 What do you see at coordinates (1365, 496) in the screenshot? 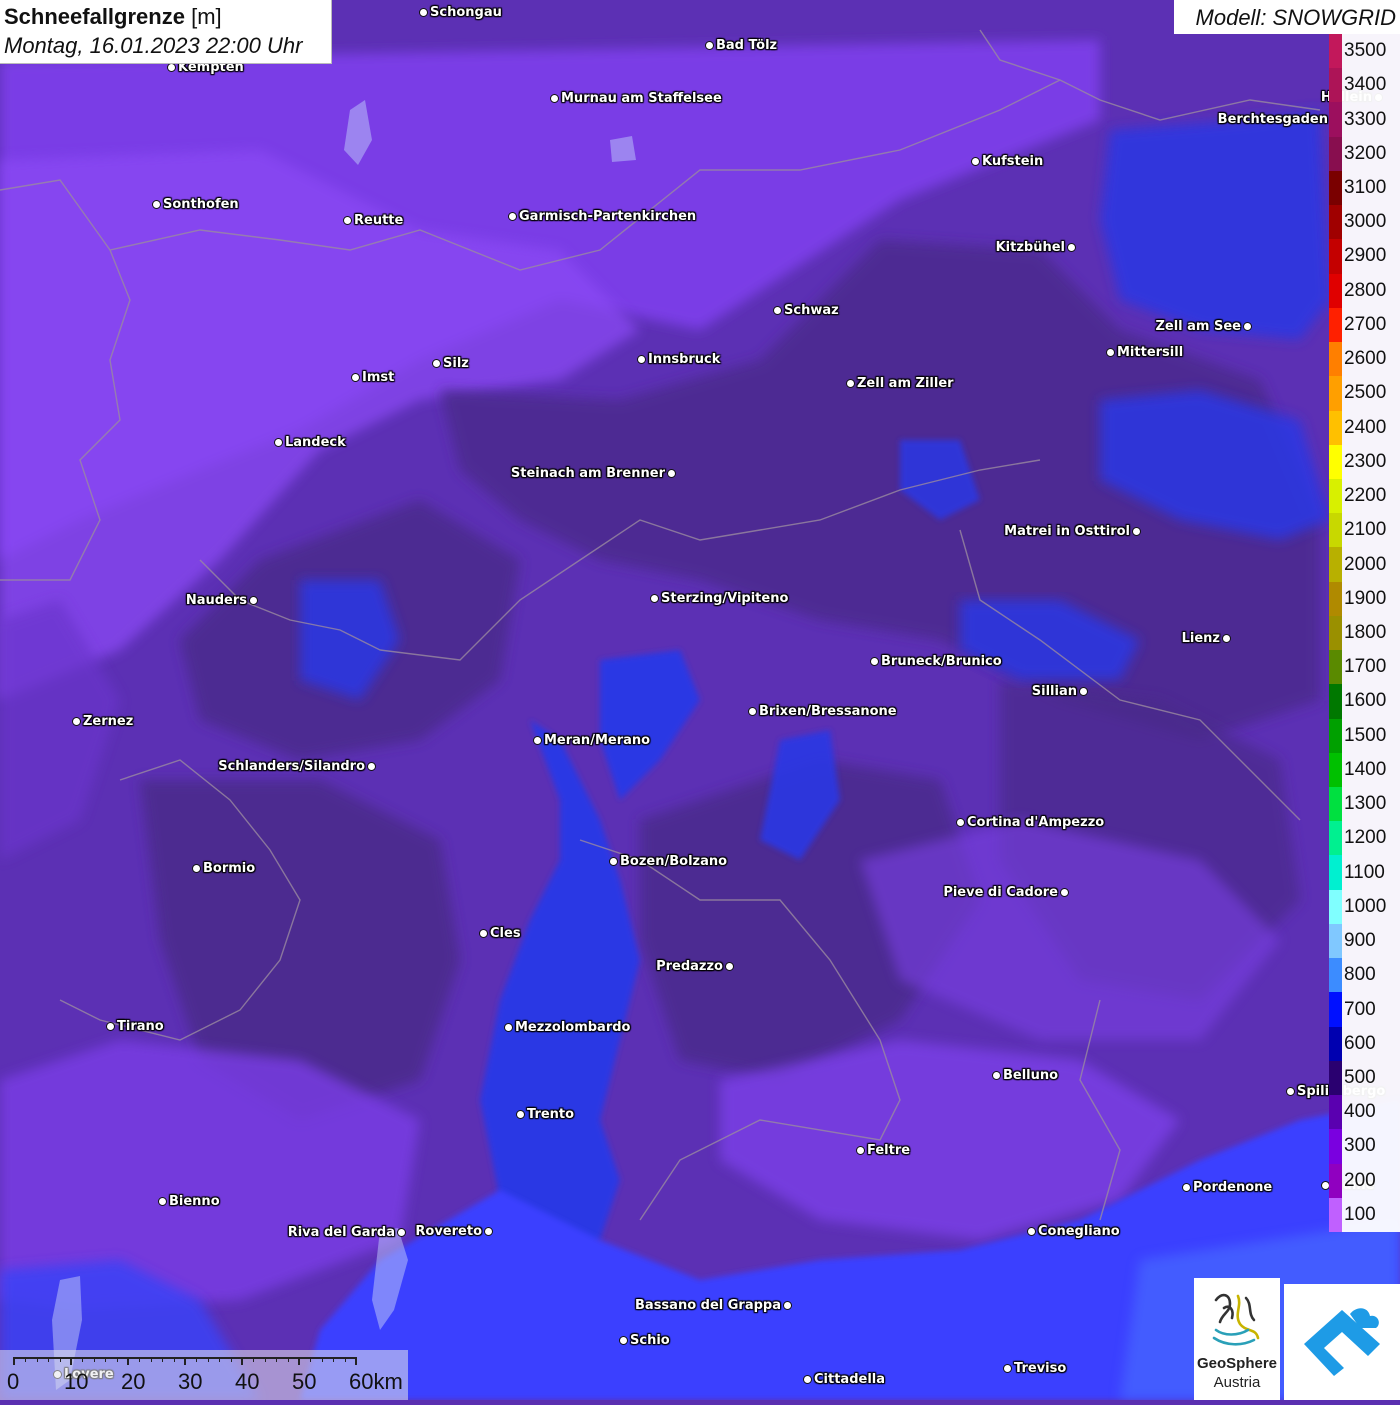
I see `legend-label: 2200` at bounding box center [1365, 496].